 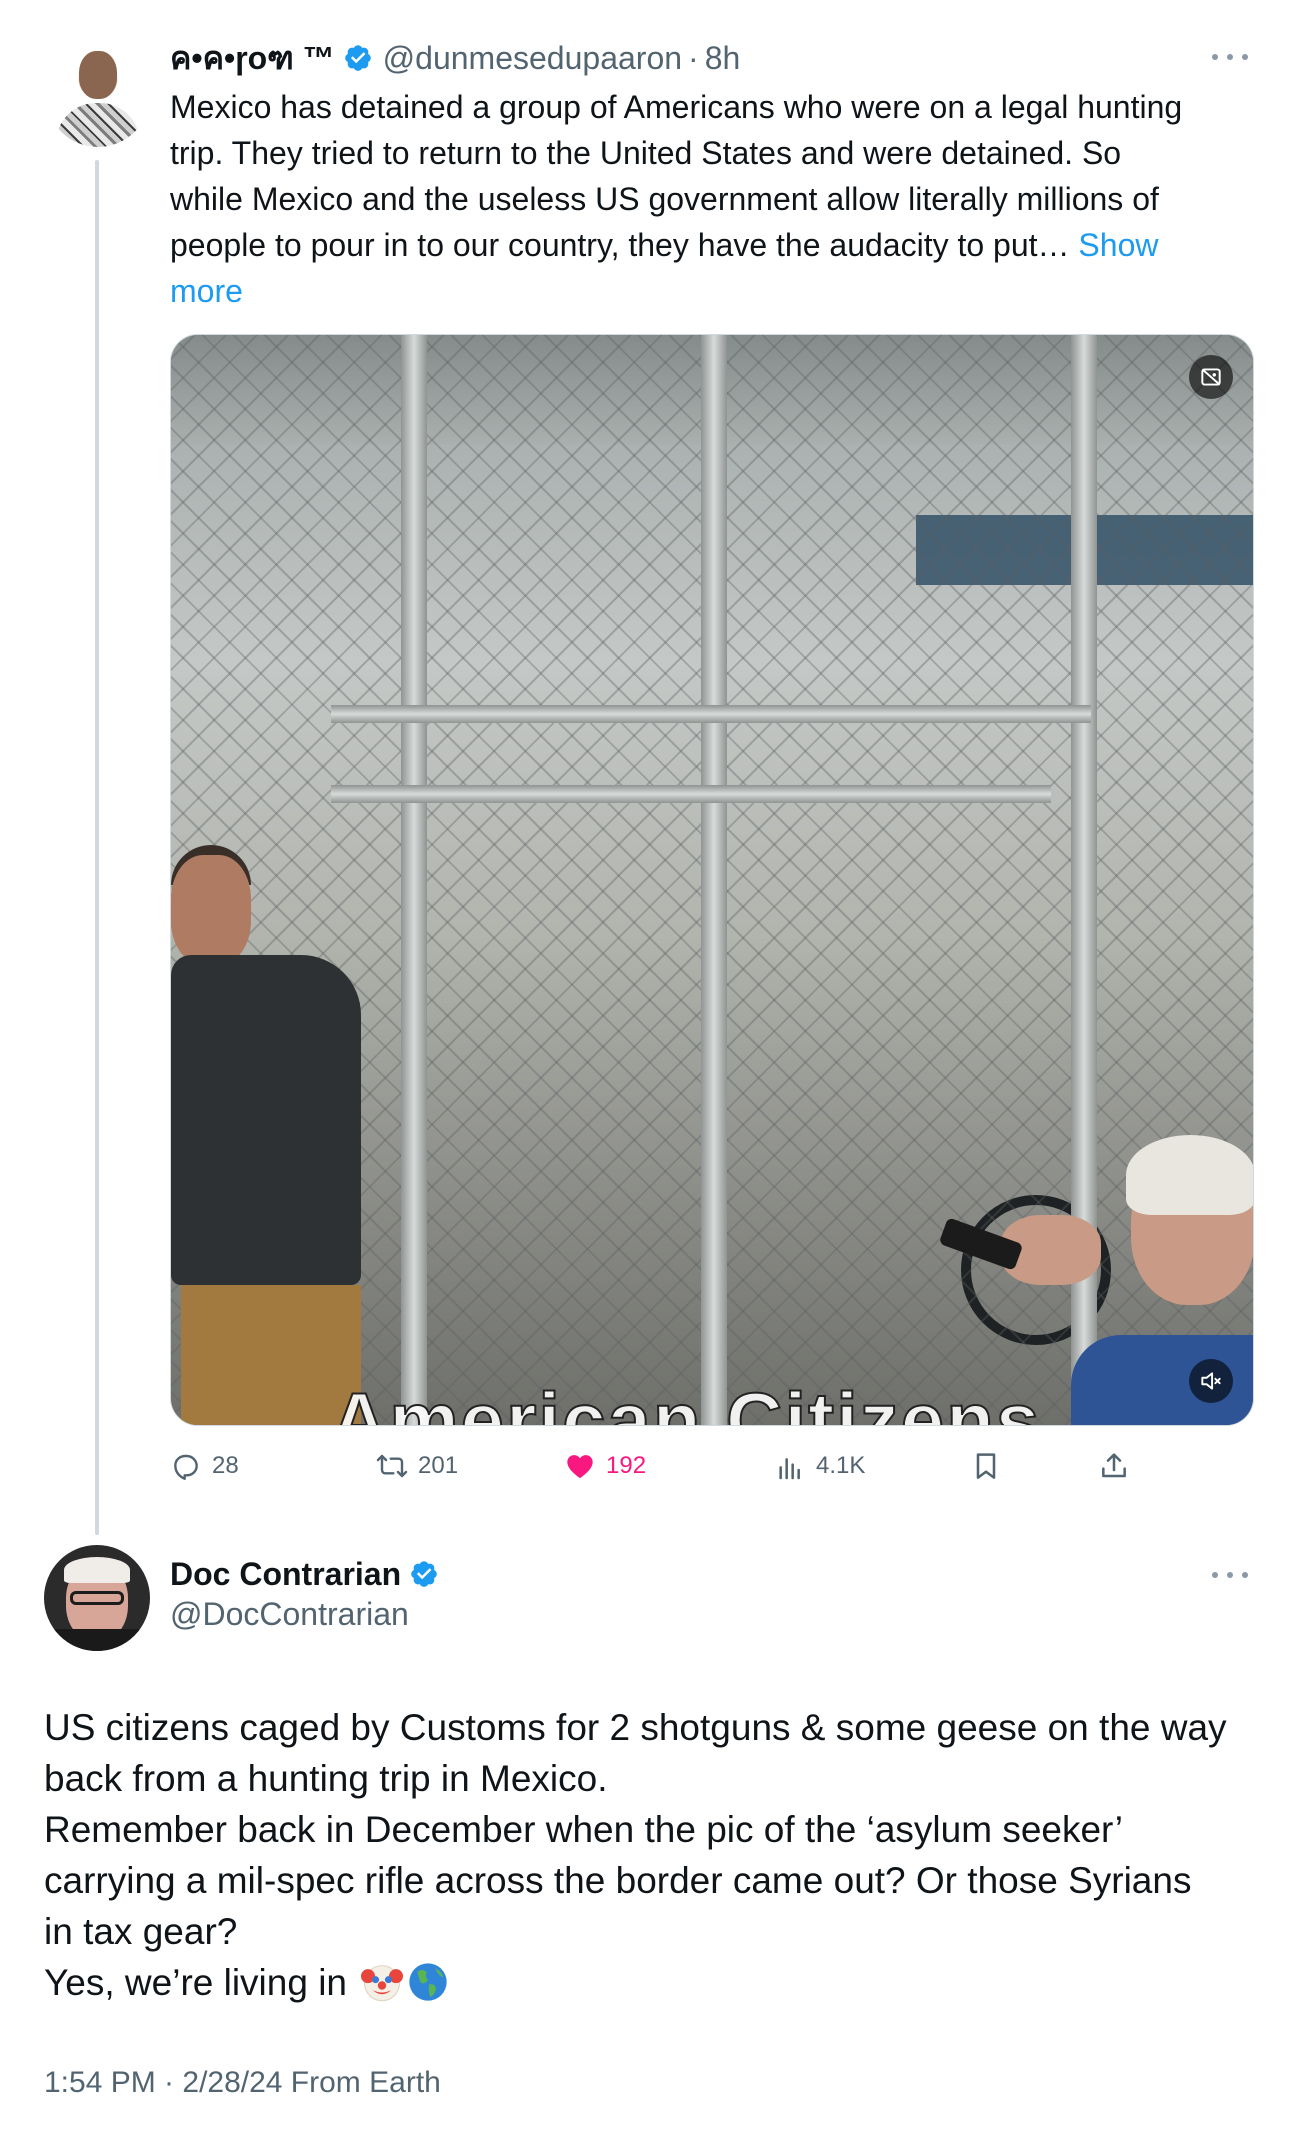 What do you see at coordinates (654, 1982) in the screenshot?
I see `tweet-text-line: Yes, we’re living in` at bounding box center [654, 1982].